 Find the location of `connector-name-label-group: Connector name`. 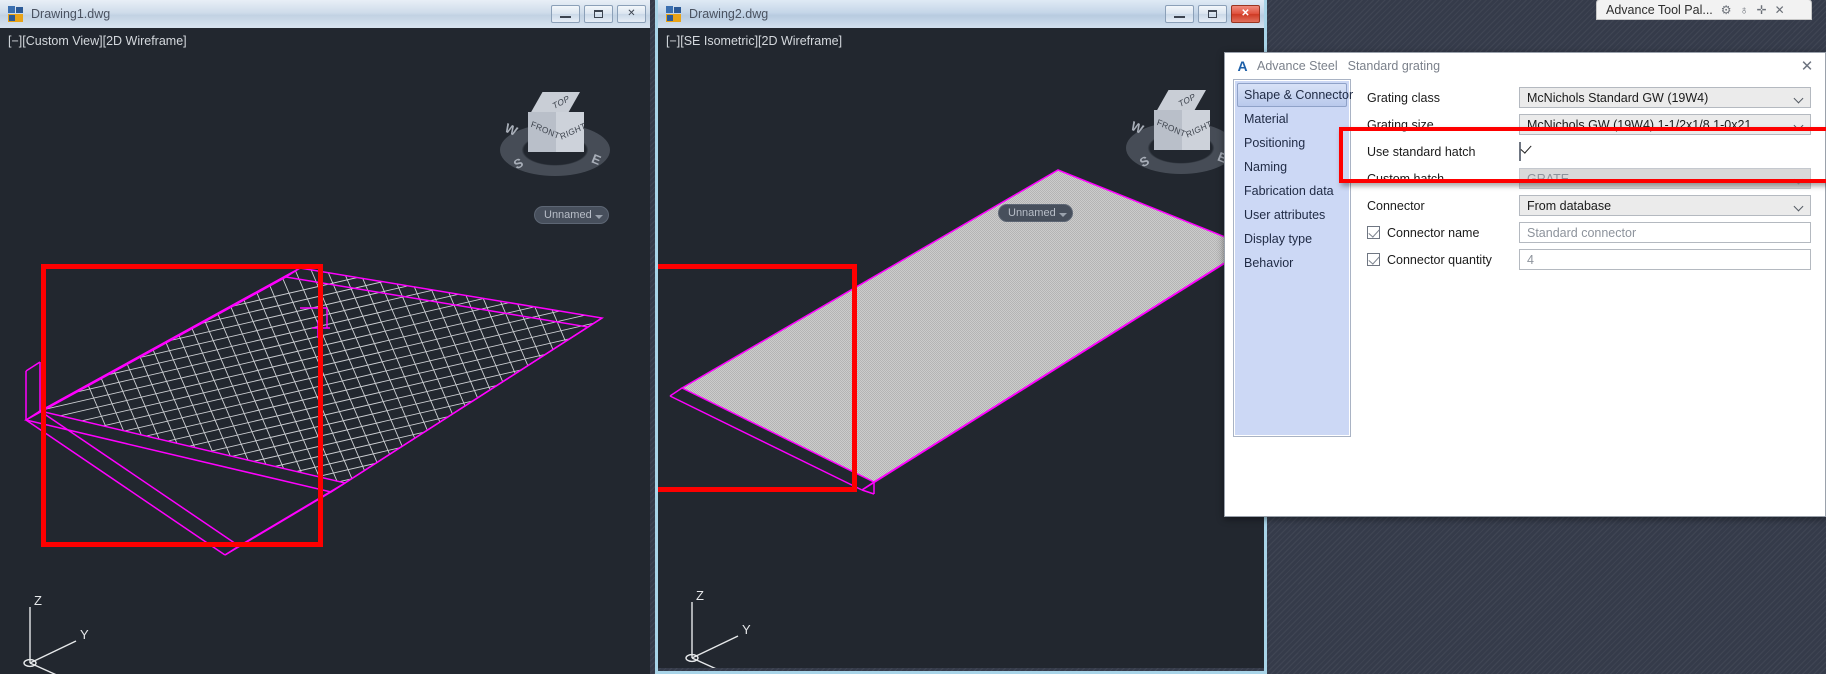

connector-name-label-group: Connector name is located at coordinates (1443, 233).